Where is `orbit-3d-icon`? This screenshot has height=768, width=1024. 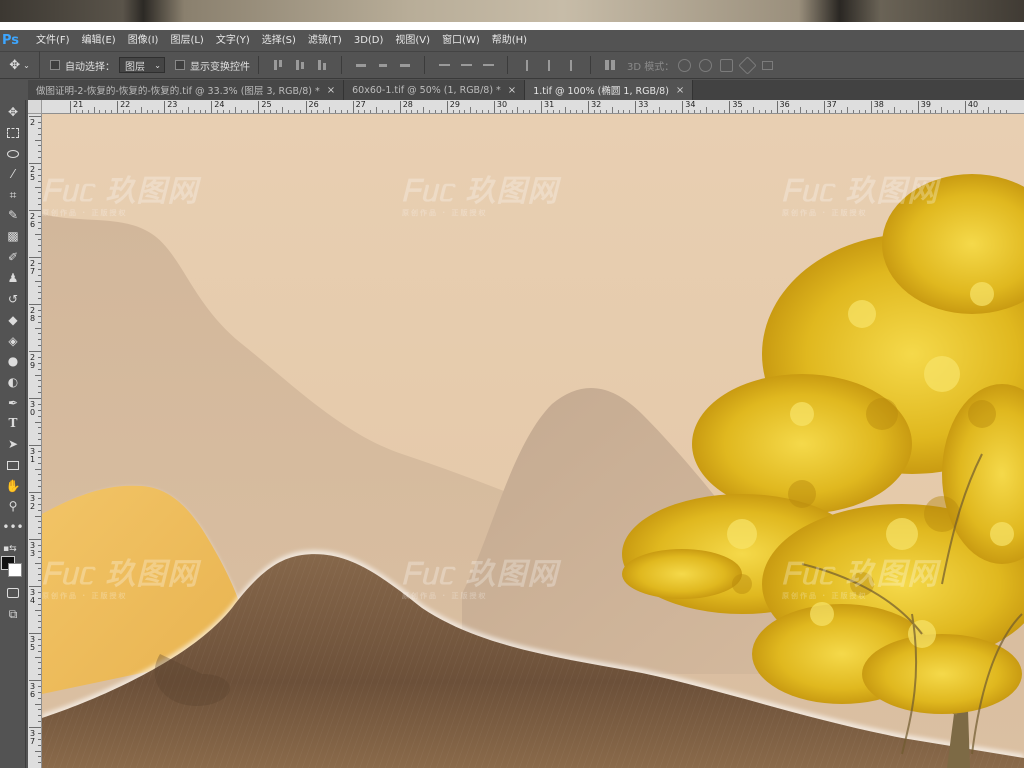
orbit-3d-icon is located at coordinates (685, 65).